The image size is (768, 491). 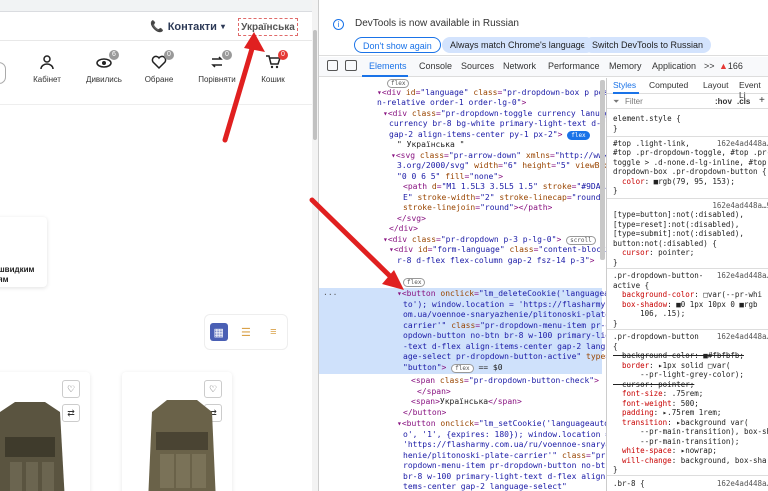 What do you see at coordinates (477, 66) in the screenshot?
I see `tab-sources: Sources` at bounding box center [477, 66].